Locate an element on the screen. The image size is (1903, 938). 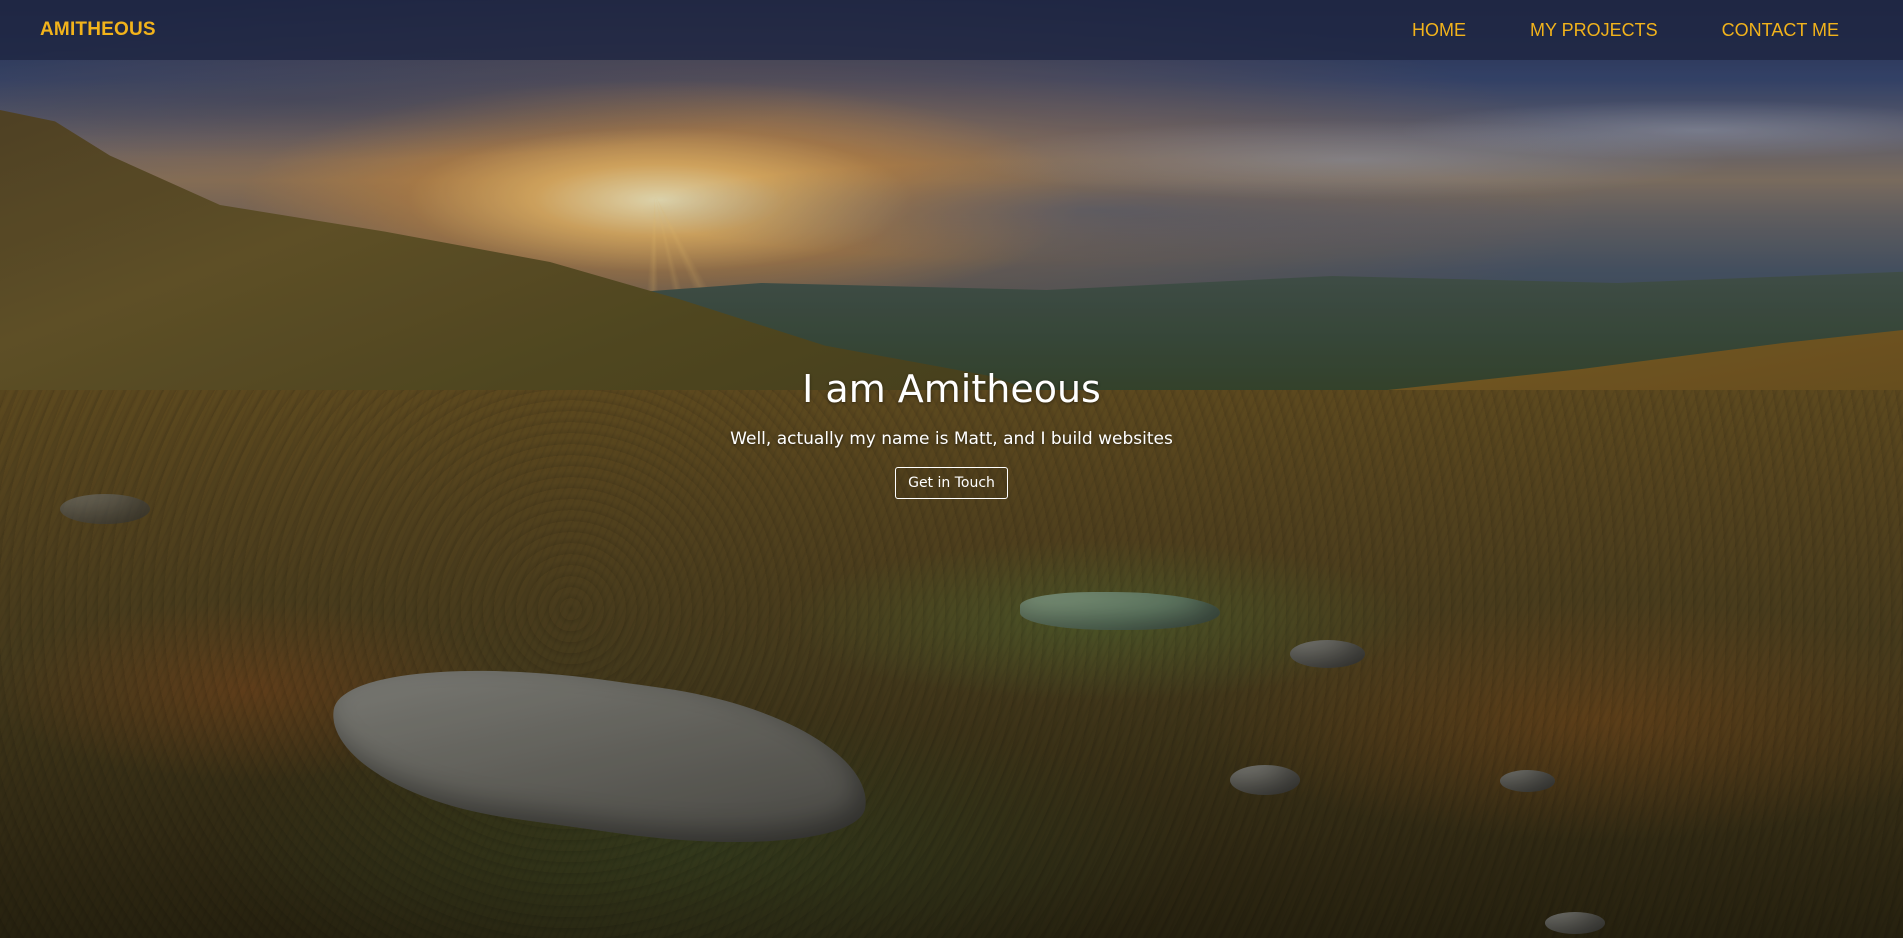
nav-link-my-projects: MY PROJECTS is located at coordinates (1594, 30).